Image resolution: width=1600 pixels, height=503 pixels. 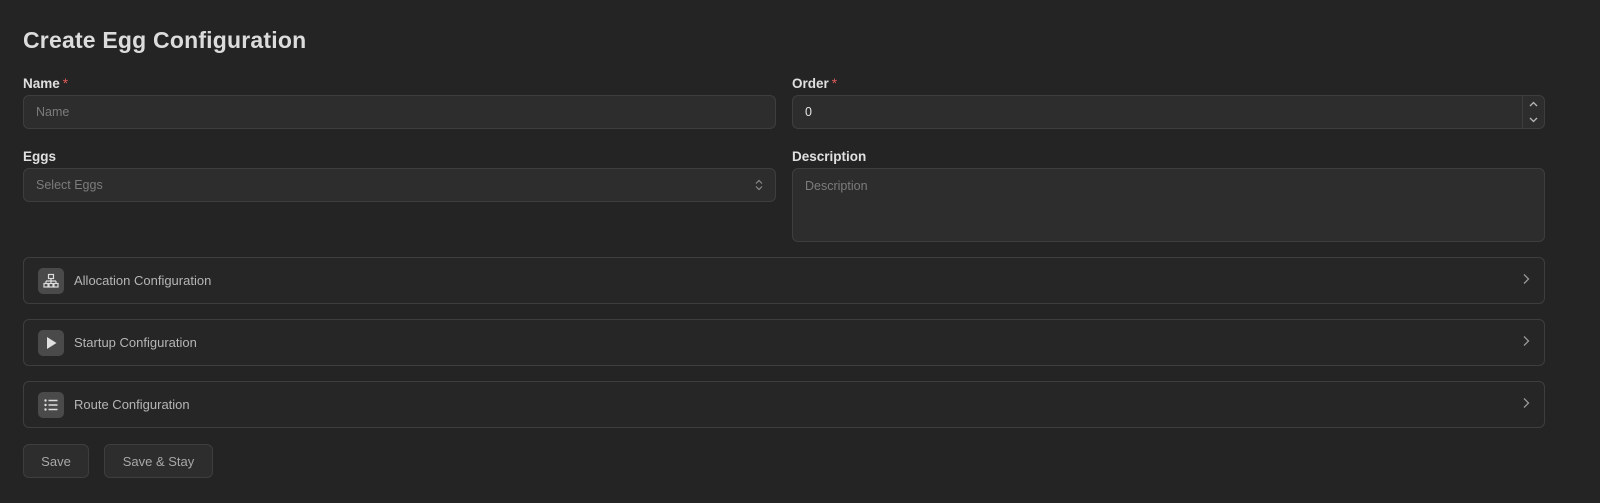 I want to click on increment-button, so click(x=1533, y=104).